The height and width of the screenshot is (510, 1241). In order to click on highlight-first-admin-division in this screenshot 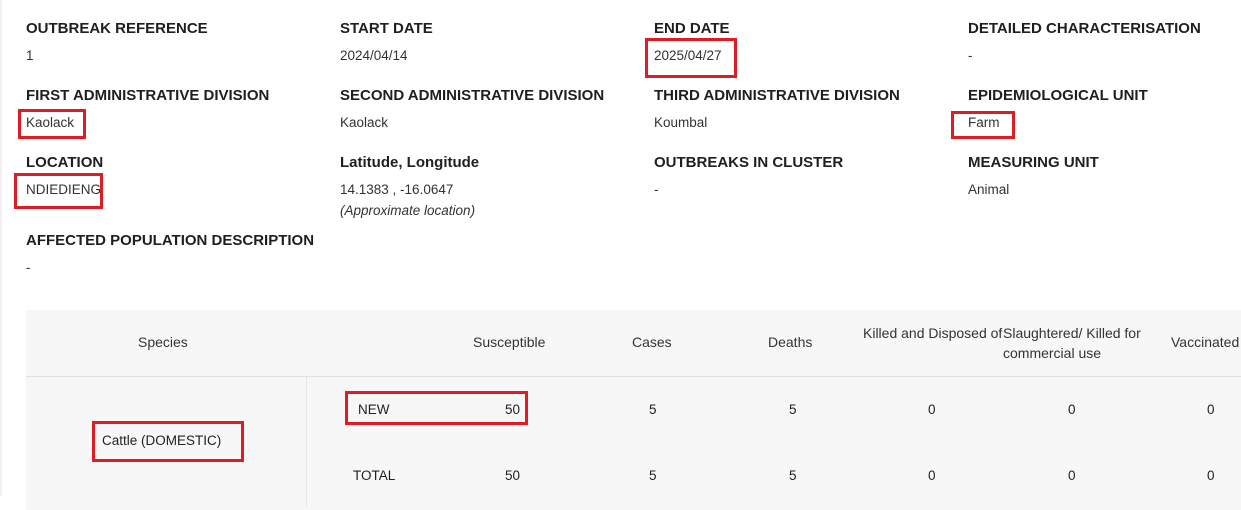, I will do `click(52, 124)`.